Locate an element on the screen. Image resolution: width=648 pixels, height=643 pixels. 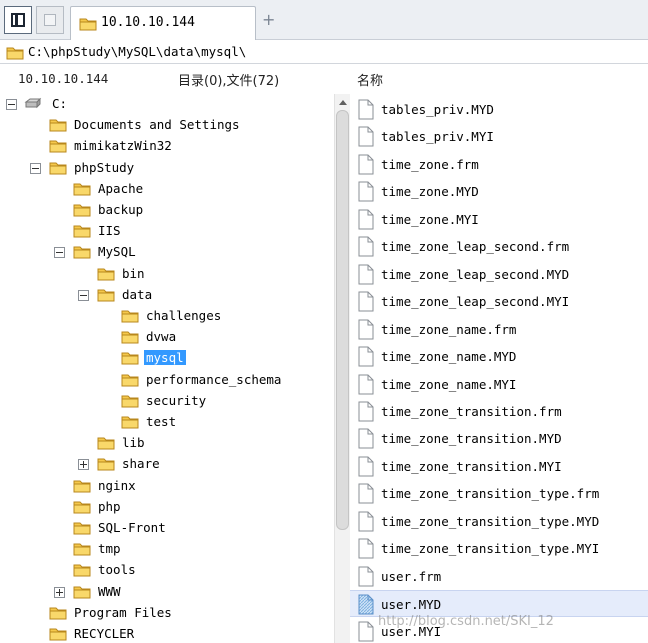
tree-item-iis: IIS is located at coordinates (167, 231).